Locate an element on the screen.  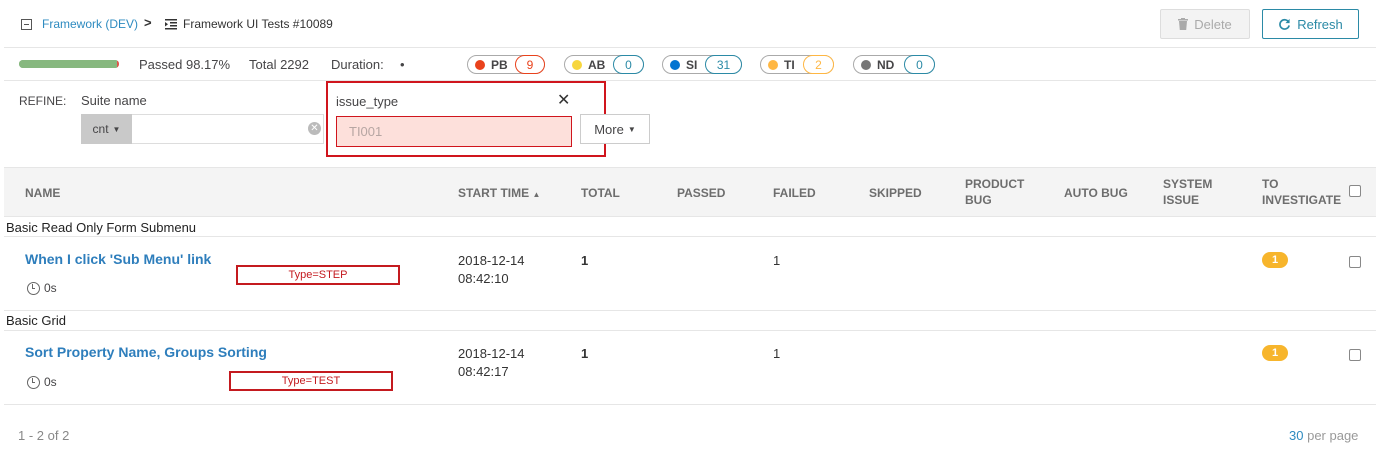
group-label: Basic Read Only Form Submenu is located at coordinates (101, 227).